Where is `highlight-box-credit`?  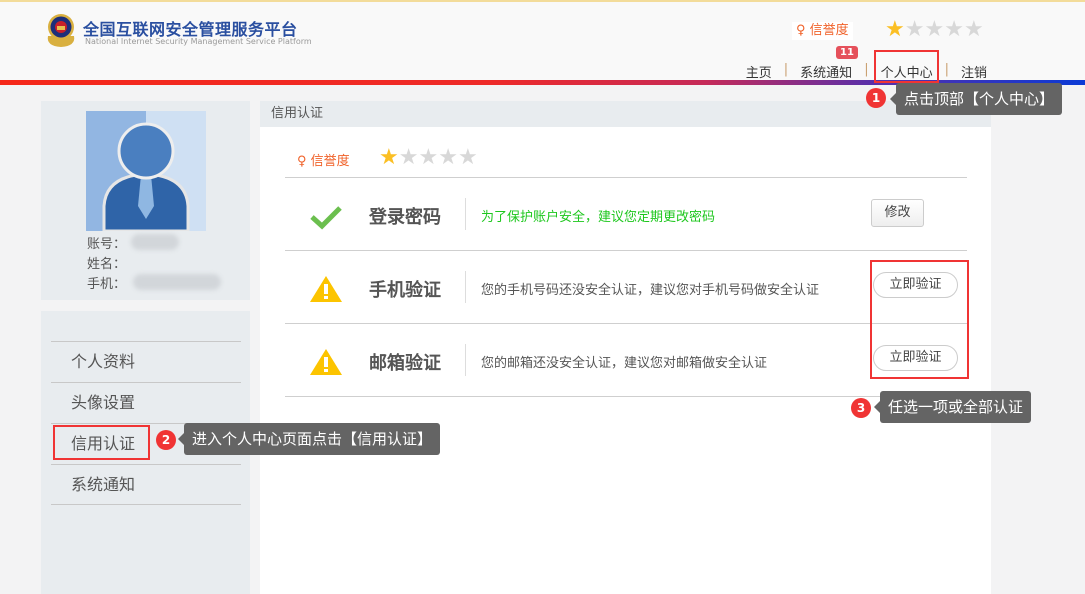
highlight-box-credit is located at coordinates (101, 442).